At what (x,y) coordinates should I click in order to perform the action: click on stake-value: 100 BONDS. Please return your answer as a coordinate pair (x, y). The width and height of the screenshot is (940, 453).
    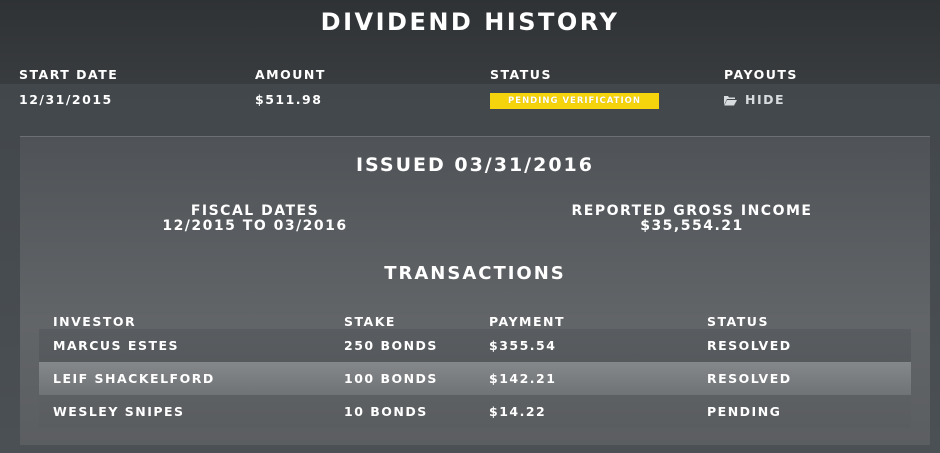
    Looking at the image, I should click on (391, 378).